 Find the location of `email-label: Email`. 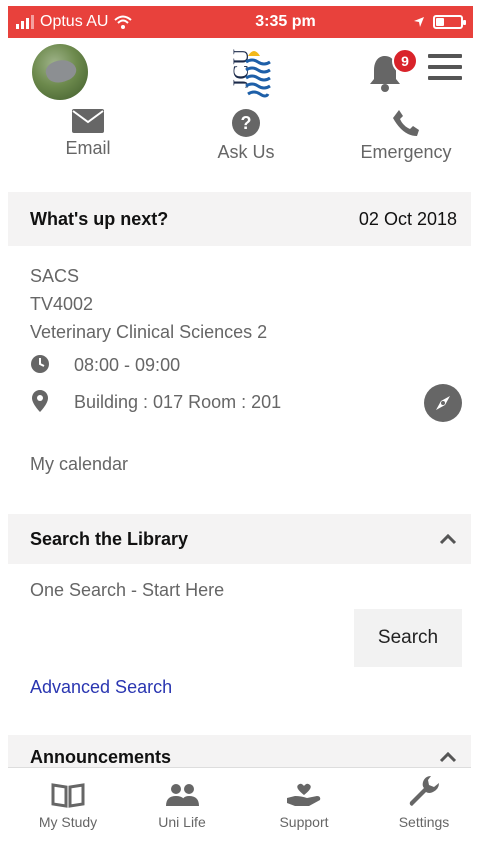

email-label: Email is located at coordinates (88, 148).